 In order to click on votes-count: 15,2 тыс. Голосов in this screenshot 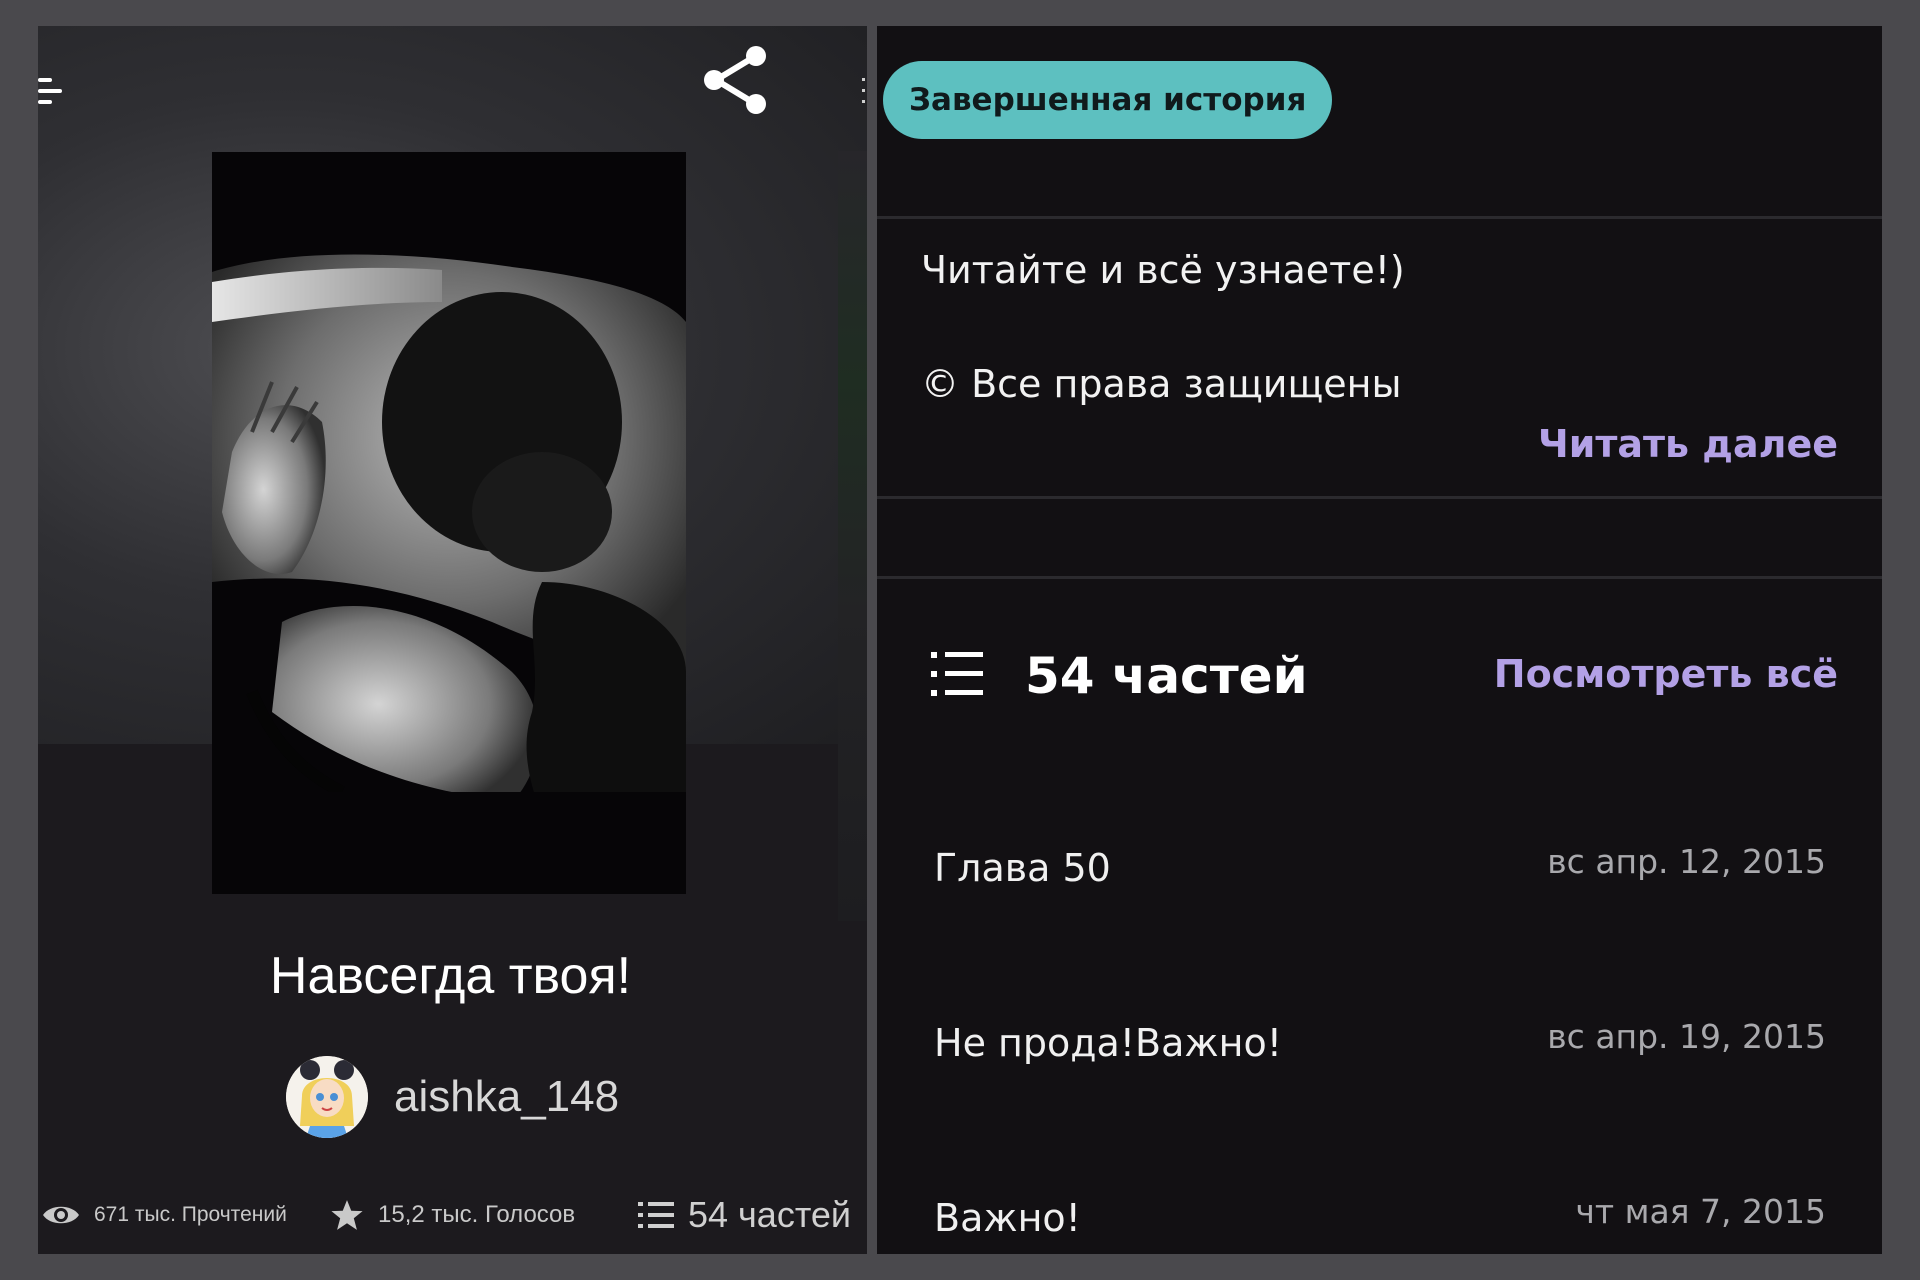, I will do `click(477, 1214)`.